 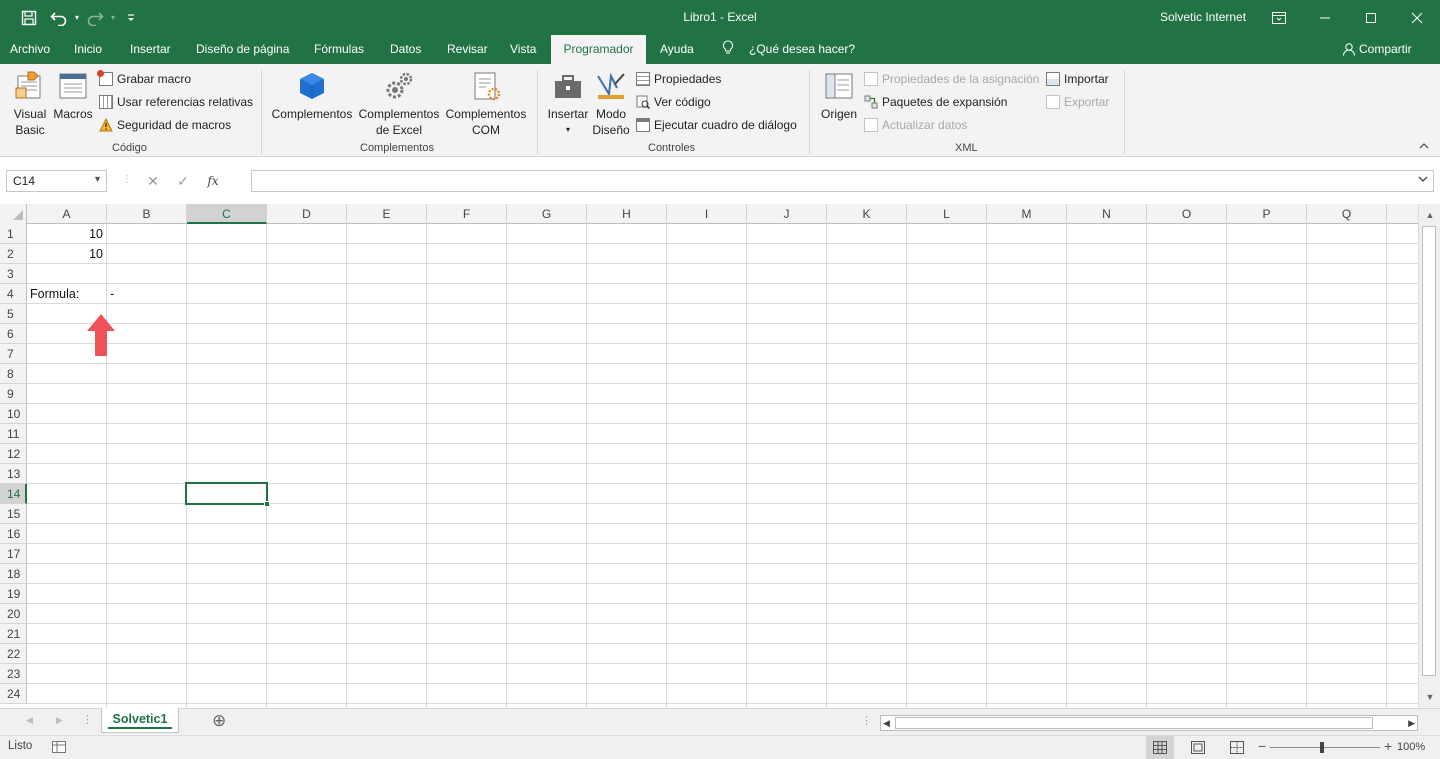 I want to click on scroll-left-icon: ◀, so click(x=886, y=723).